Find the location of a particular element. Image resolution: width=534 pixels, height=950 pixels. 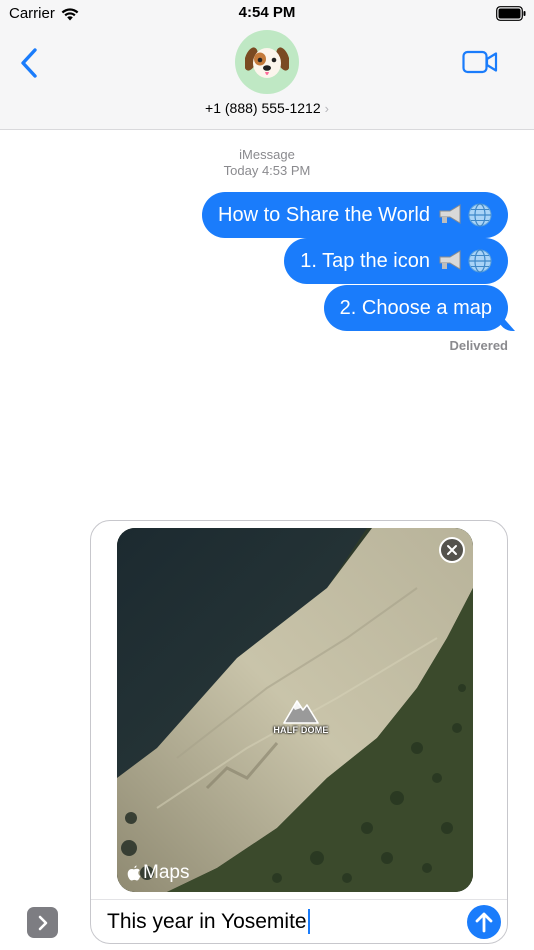

video-camera-icon is located at coordinates (480, 62).